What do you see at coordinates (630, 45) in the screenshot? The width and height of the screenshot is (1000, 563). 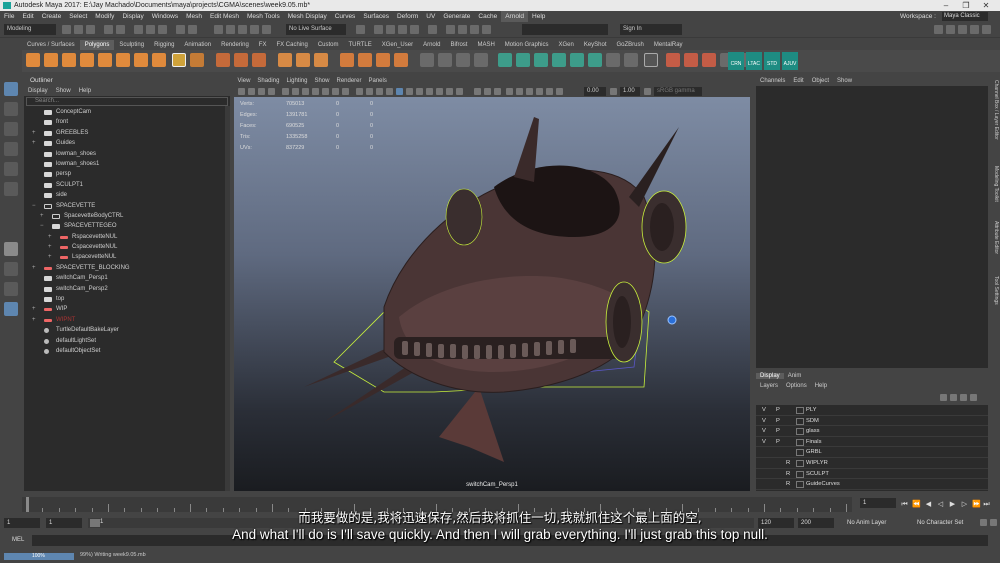 I see `shelf-tab-gozbrush: GoZBrush` at bounding box center [630, 45].